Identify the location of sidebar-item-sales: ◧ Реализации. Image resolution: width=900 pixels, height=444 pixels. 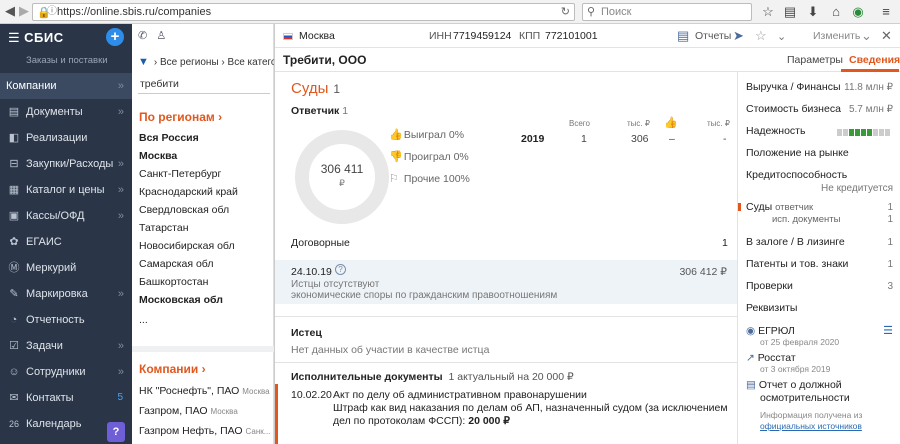
(66, 138).